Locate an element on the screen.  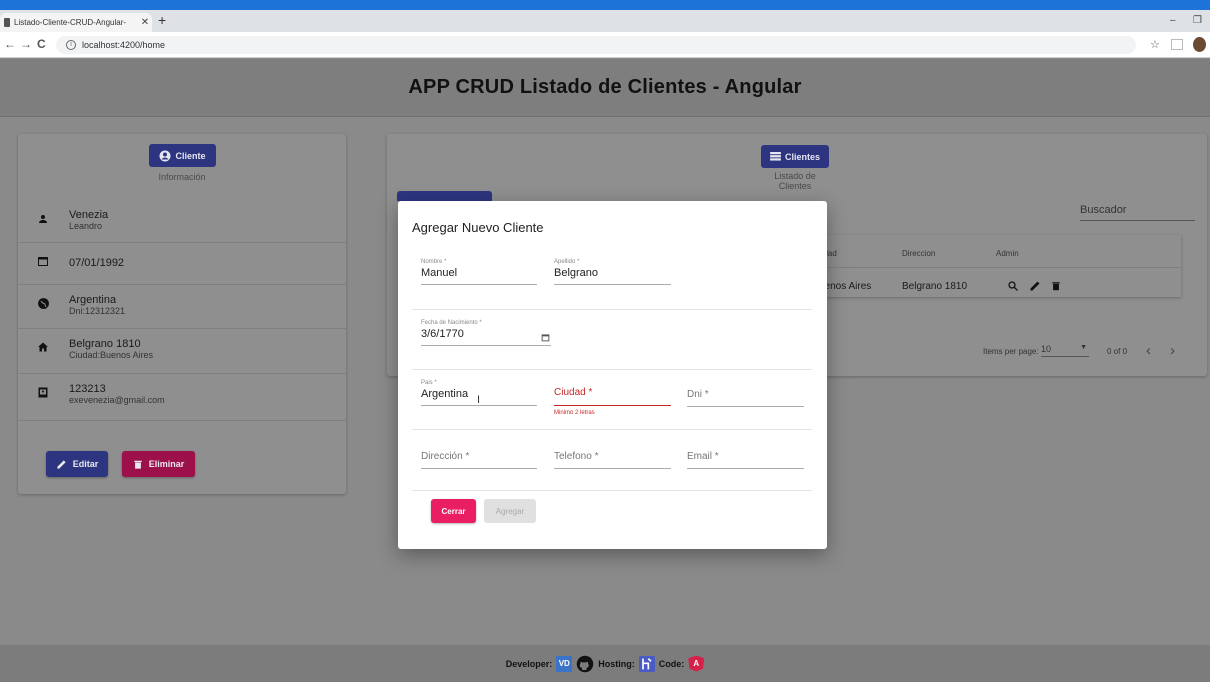
items-per-page-label: Items per page: is located at coordinates (1011, 351).